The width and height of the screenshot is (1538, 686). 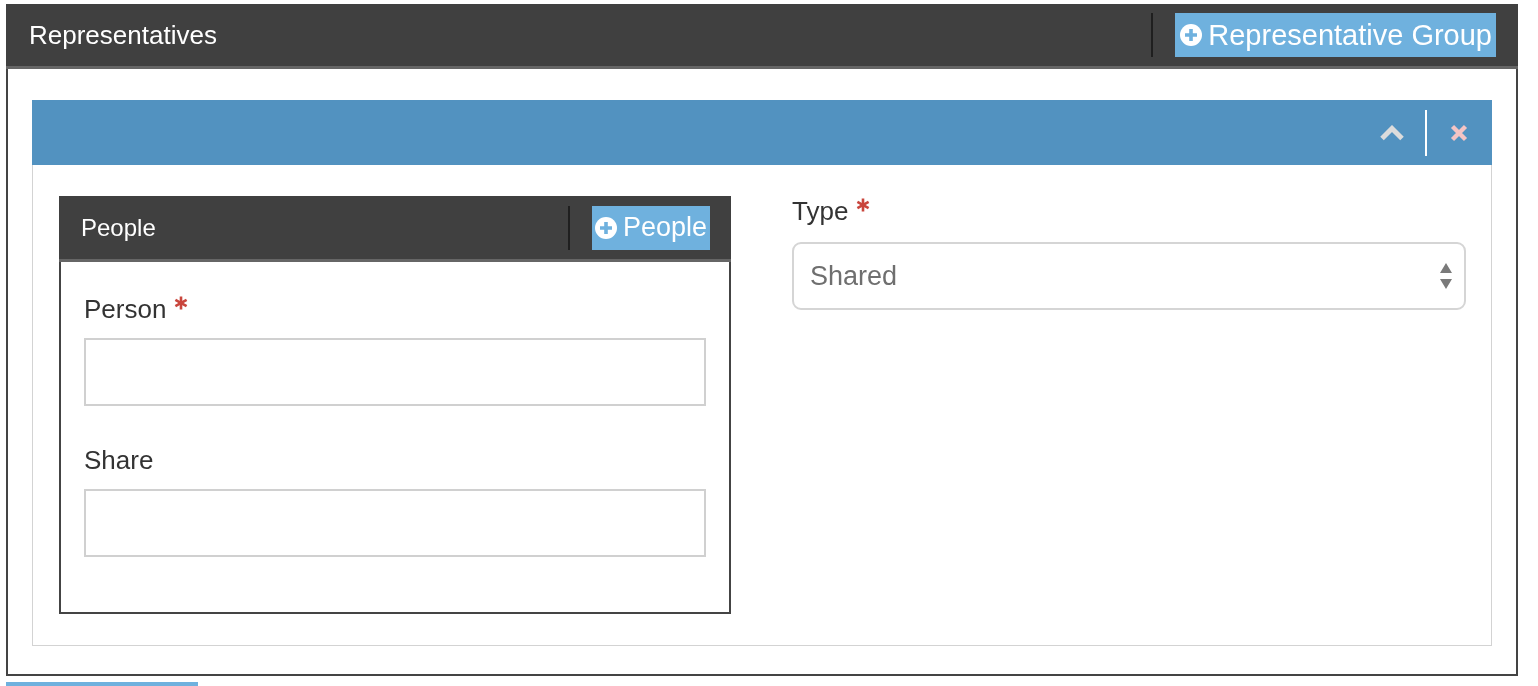 What do you see at coordinates (1392, 132) in the screenshot?
I see `chevron-up-icon` at bounding box center [1392, 132].